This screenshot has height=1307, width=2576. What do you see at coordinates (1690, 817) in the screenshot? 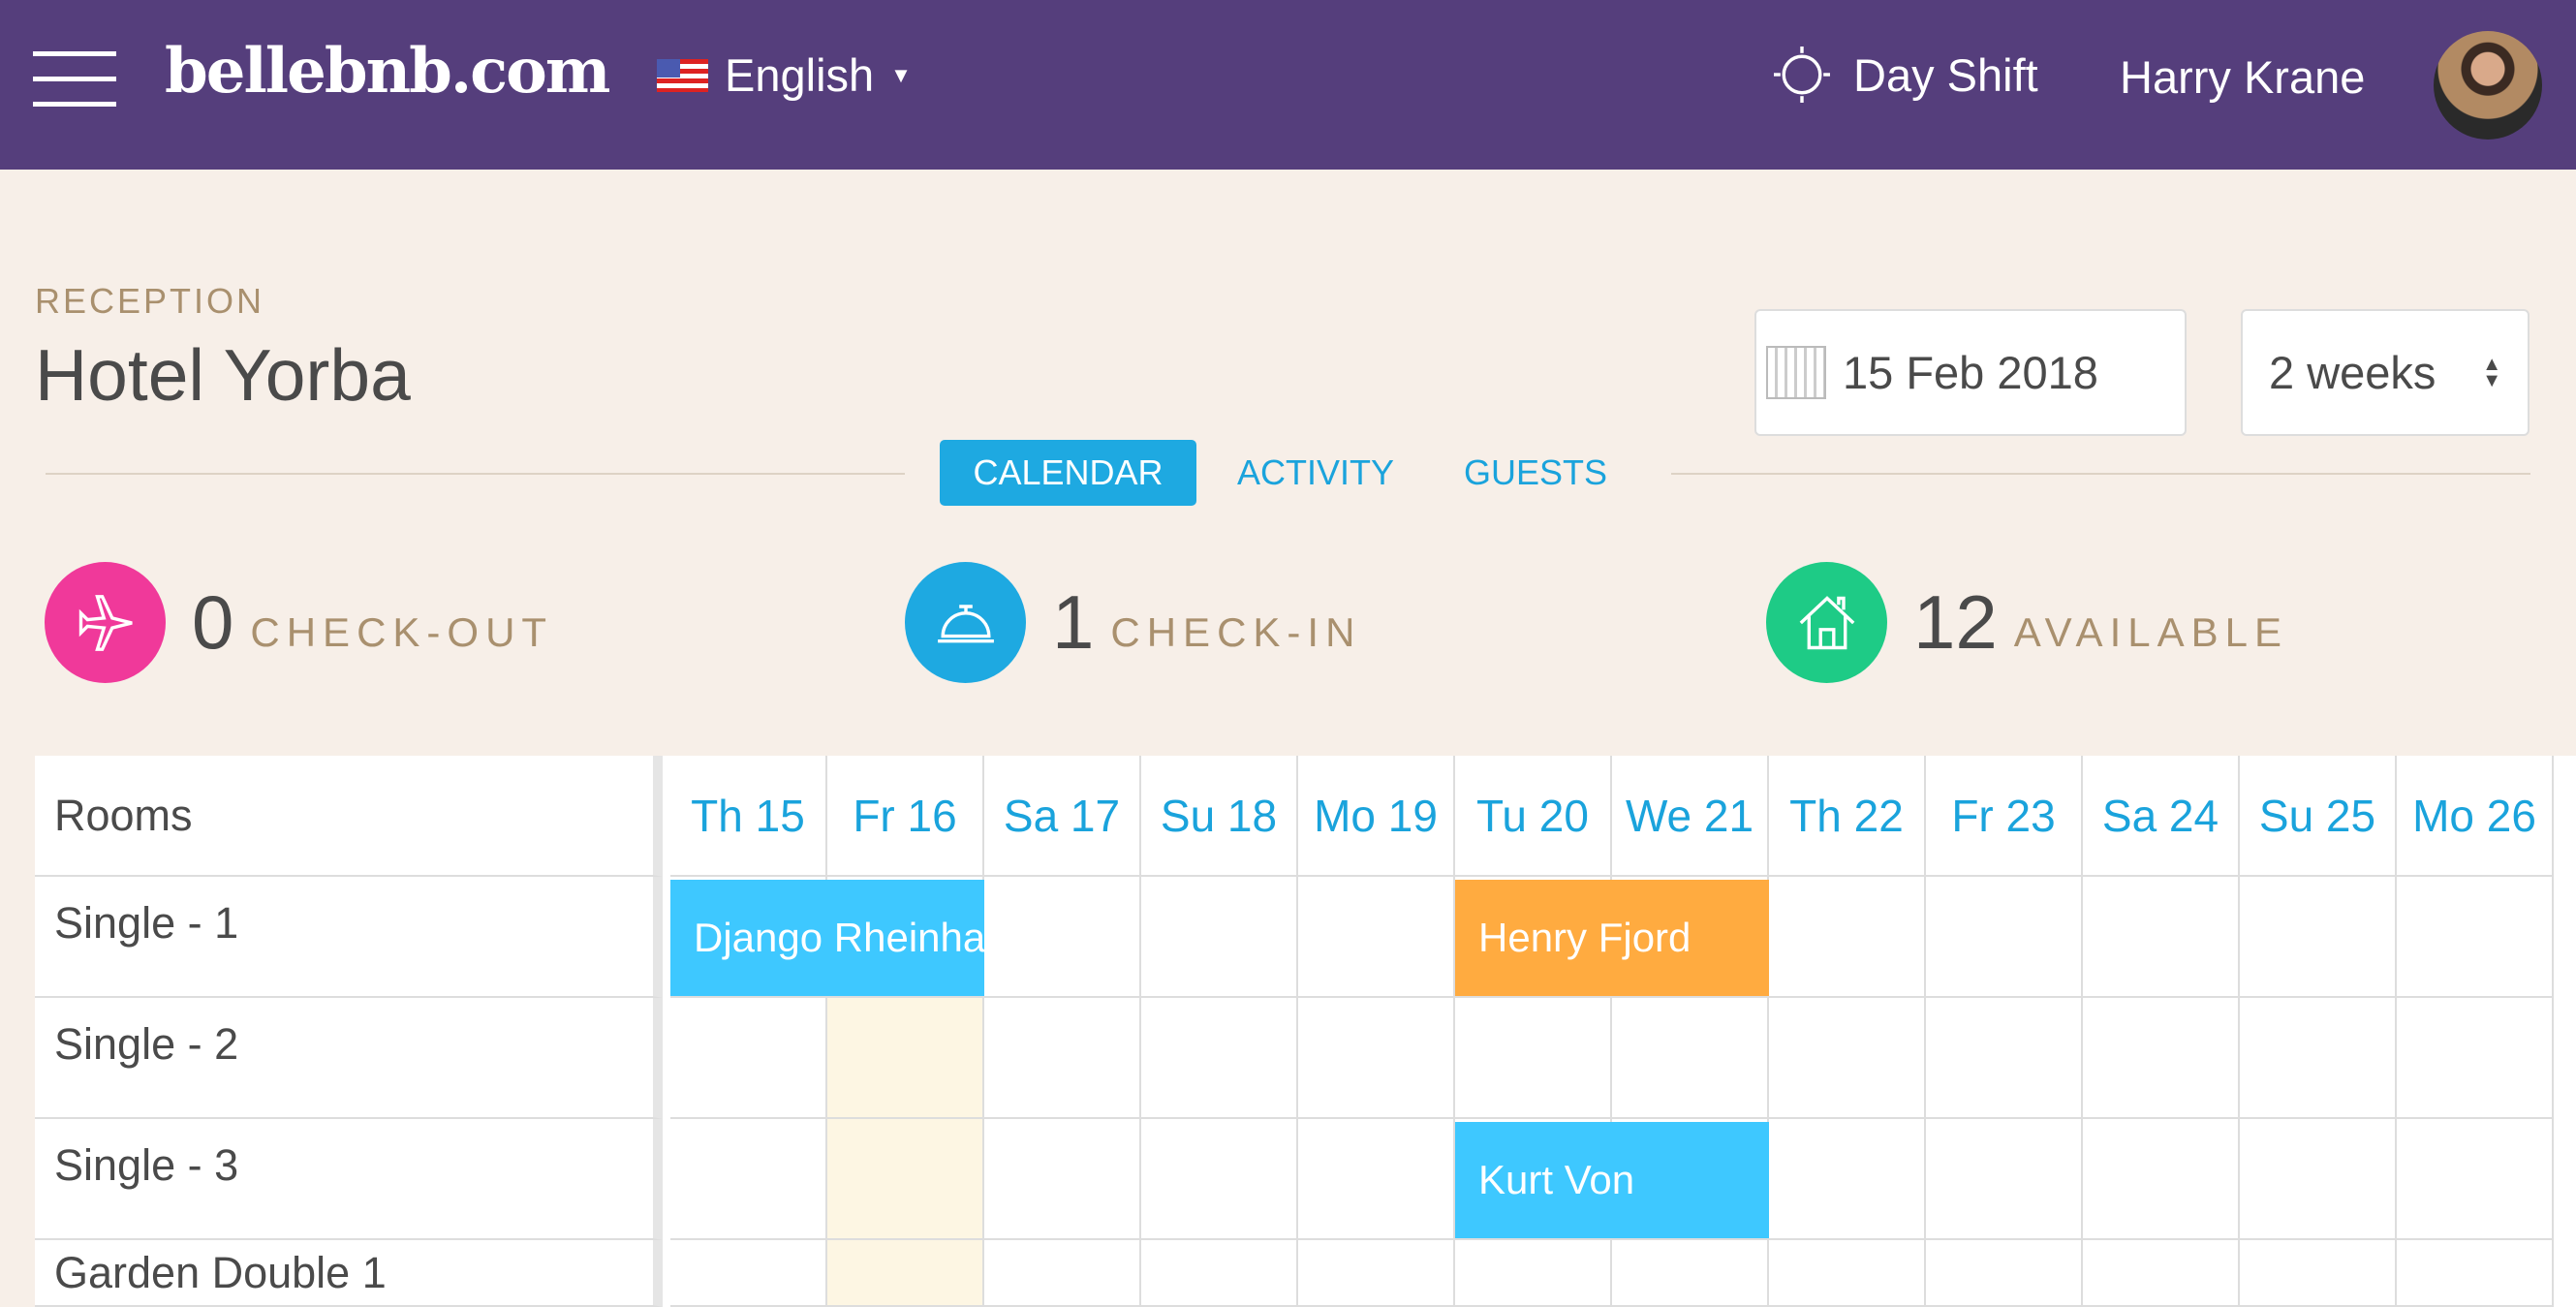
I see `day-header: We 21` at bounding box center [1690, 817].